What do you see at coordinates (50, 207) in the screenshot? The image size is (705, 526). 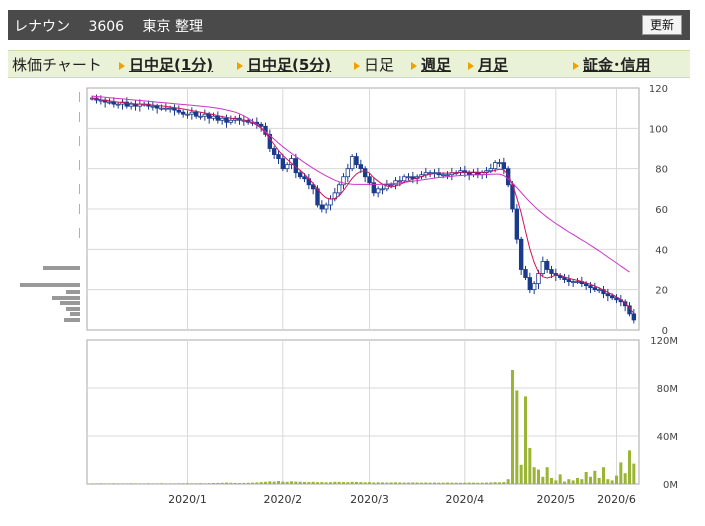 I see `volume-profile` at bounding box center [50, 207].